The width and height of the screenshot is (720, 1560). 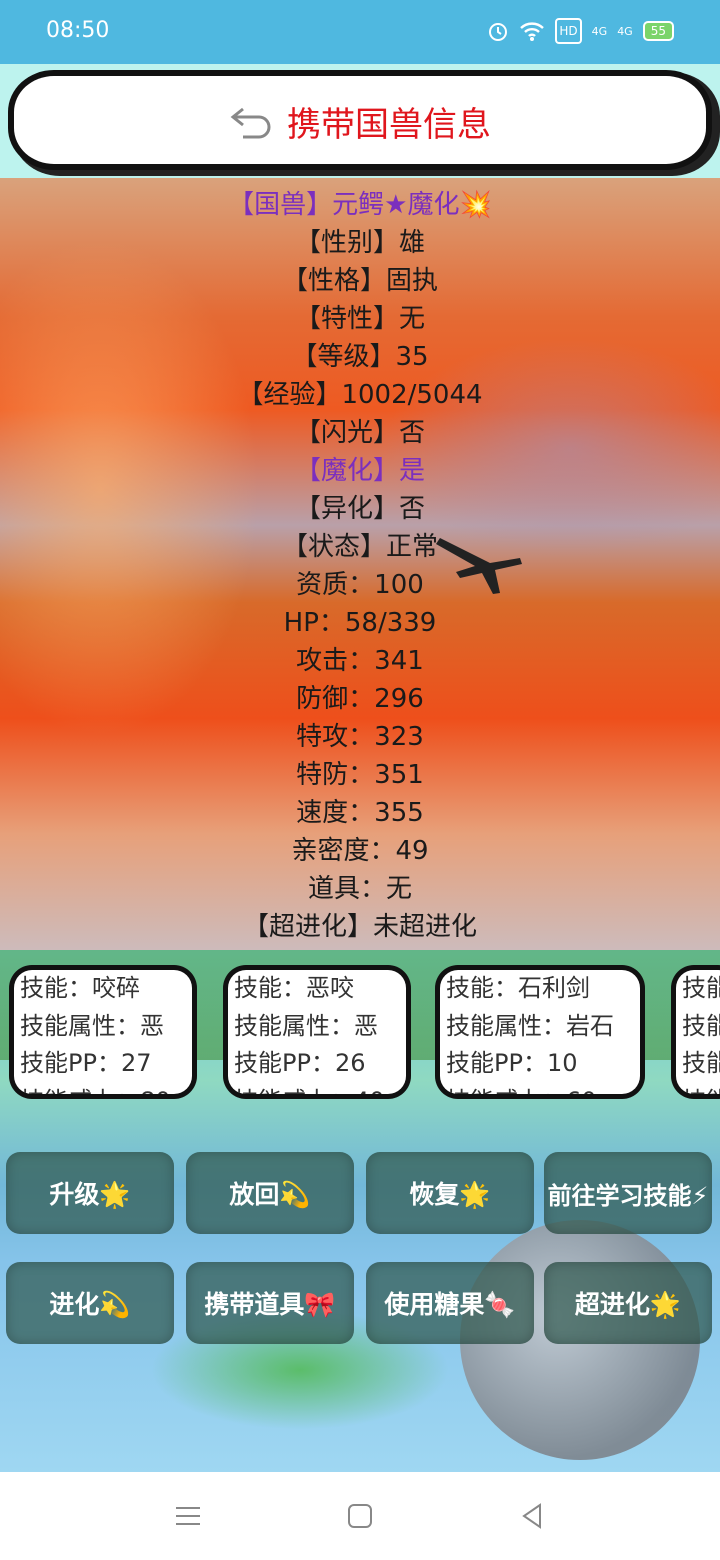 What do you see at coordinates (360, 699) in the screenshot?
I see `info-line-defense: 防御：296` at bounding box center [360, 699].